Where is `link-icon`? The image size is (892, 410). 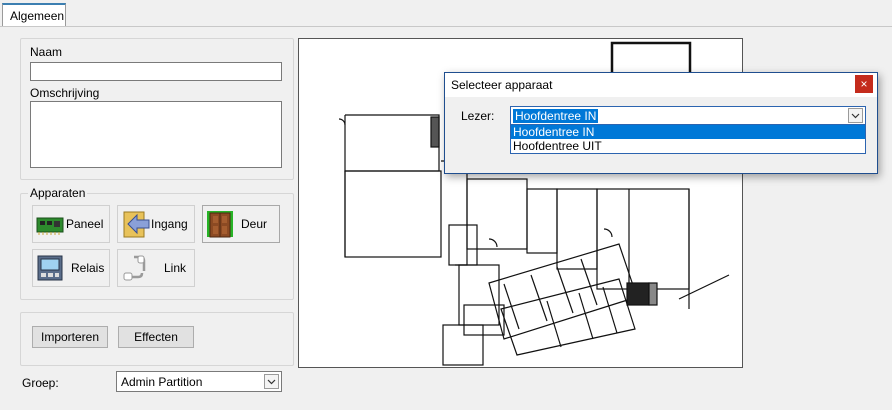
link-icon is located at coordinates (134, 268).